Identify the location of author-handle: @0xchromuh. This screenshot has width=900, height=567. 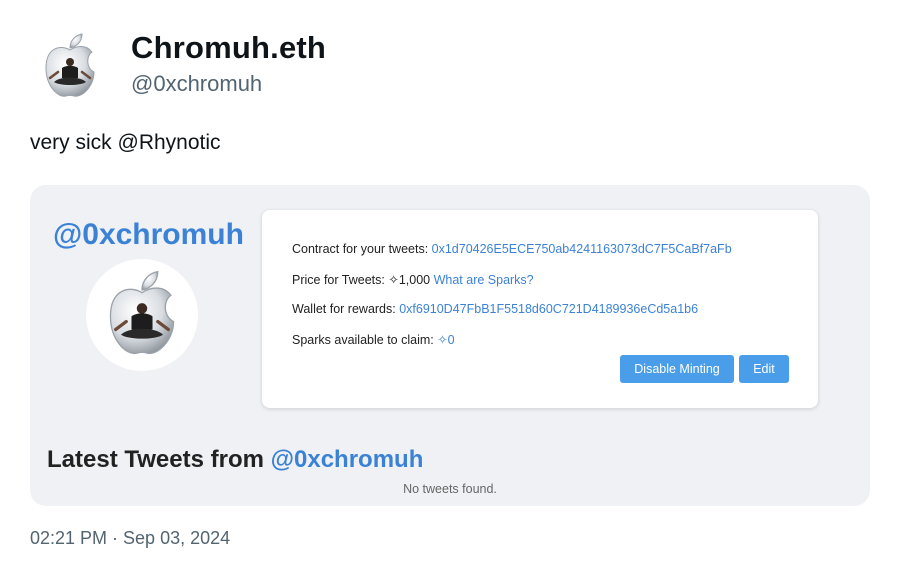
(196, 84).